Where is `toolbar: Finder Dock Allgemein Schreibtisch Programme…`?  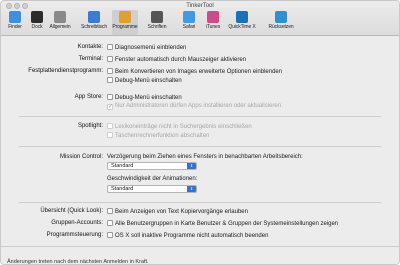 toolbar: Finder Dock Allgemein Schreibtisch Programme… is located at coordinates (200, 22).